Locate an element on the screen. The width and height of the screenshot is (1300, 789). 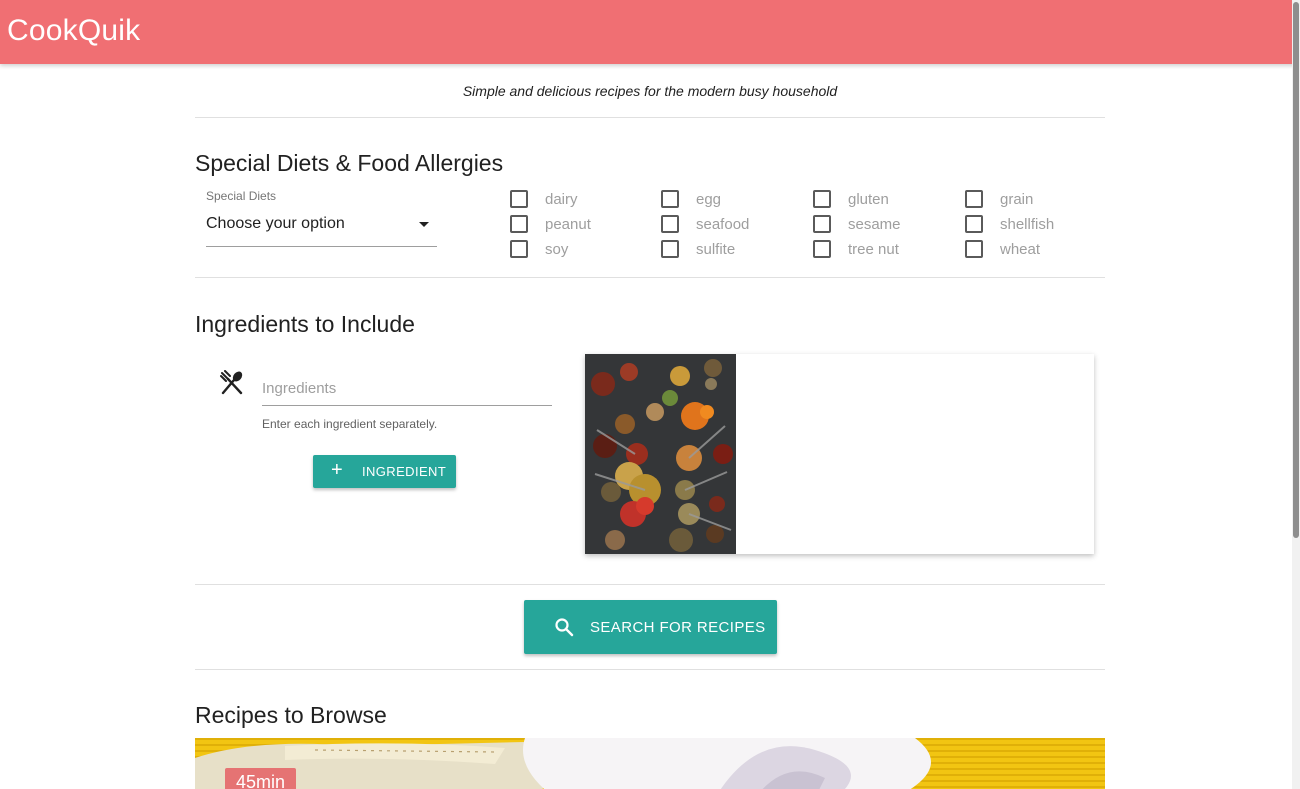
ingredient-helper-text: Enter each ingredient separately. is located at coordinates (350, 424).